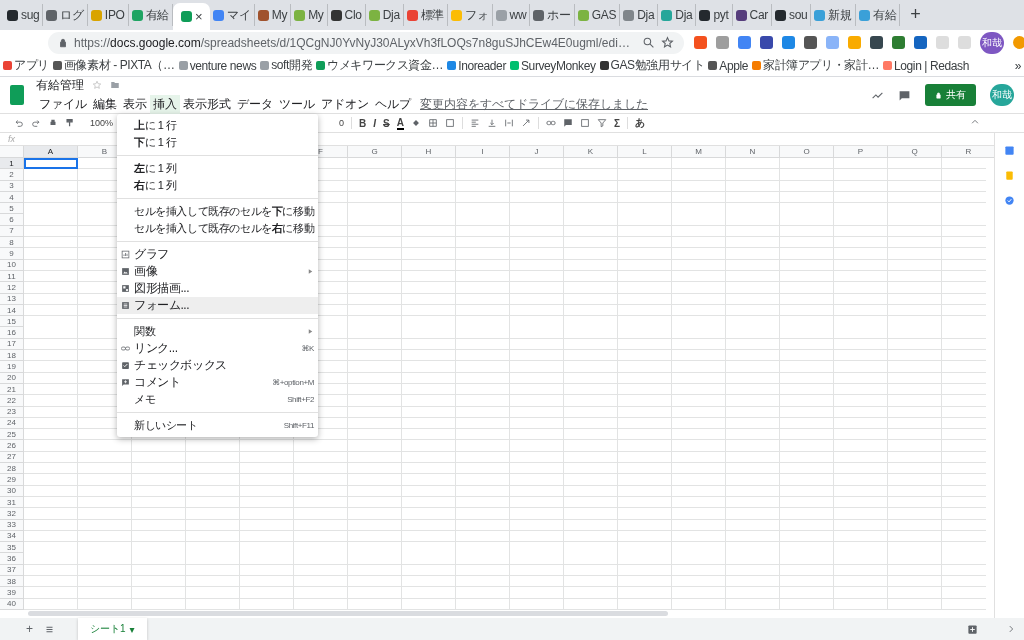  Describe the element at coordinates (552, 15) in the screenshot. I see `browser-tab: ホー` at that location.